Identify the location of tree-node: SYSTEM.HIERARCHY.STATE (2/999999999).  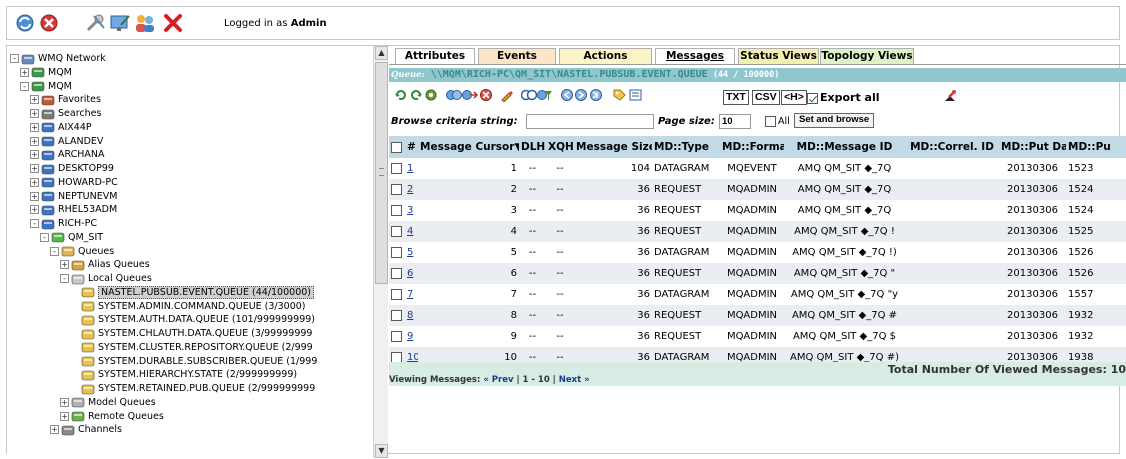
(183, 375).